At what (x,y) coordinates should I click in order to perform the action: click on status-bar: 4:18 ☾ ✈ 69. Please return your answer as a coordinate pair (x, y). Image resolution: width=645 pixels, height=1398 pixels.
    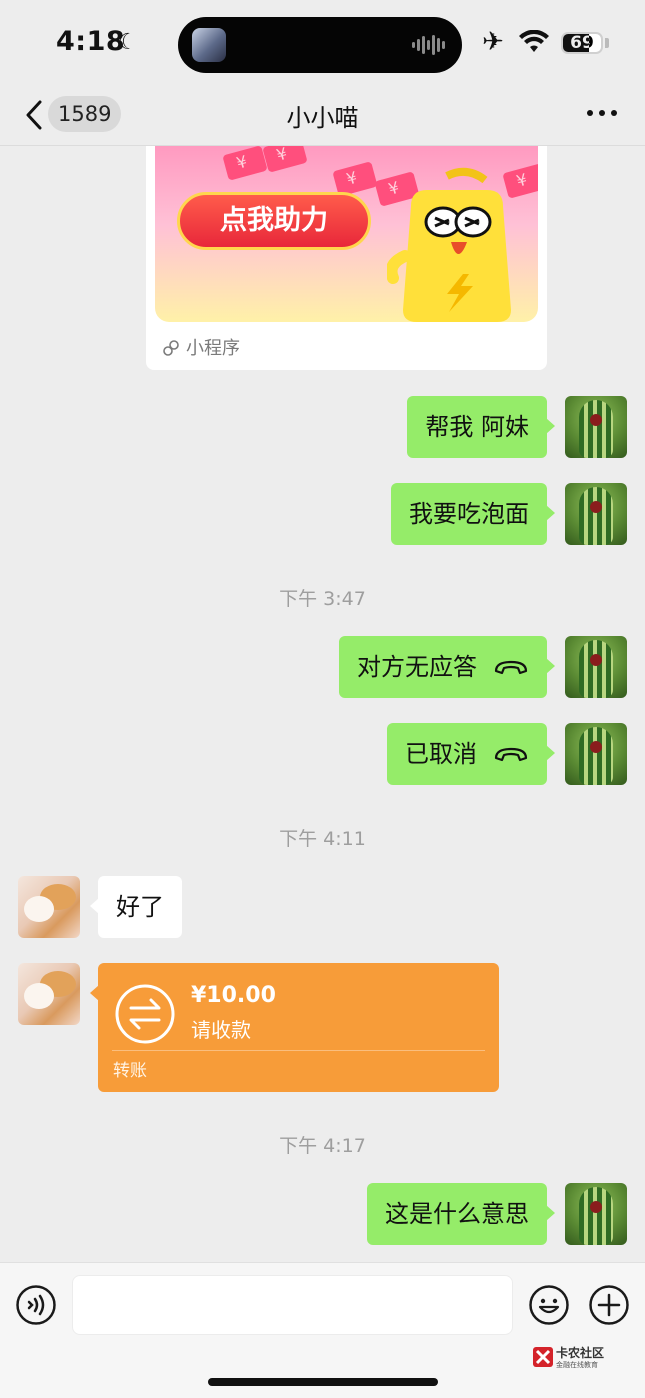
    Looking at the image, I should click on (322, 45).